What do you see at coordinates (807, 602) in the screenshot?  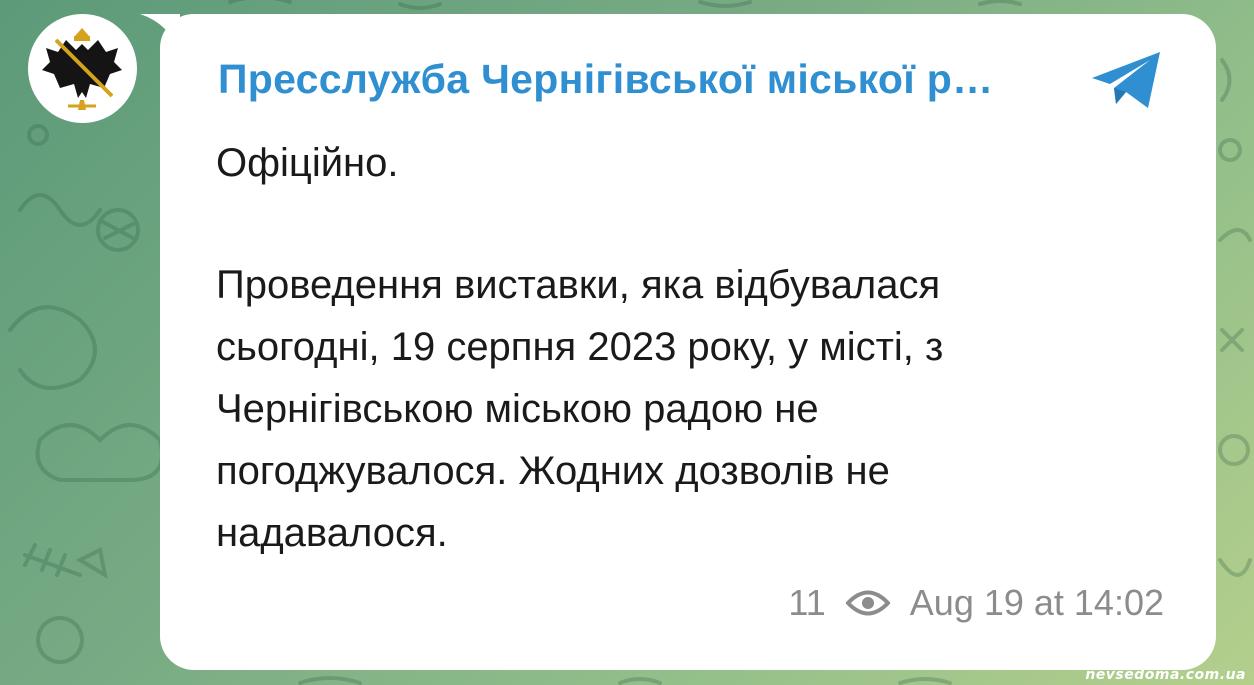 I see `view-count: 11` at bounding box center [807, 602].